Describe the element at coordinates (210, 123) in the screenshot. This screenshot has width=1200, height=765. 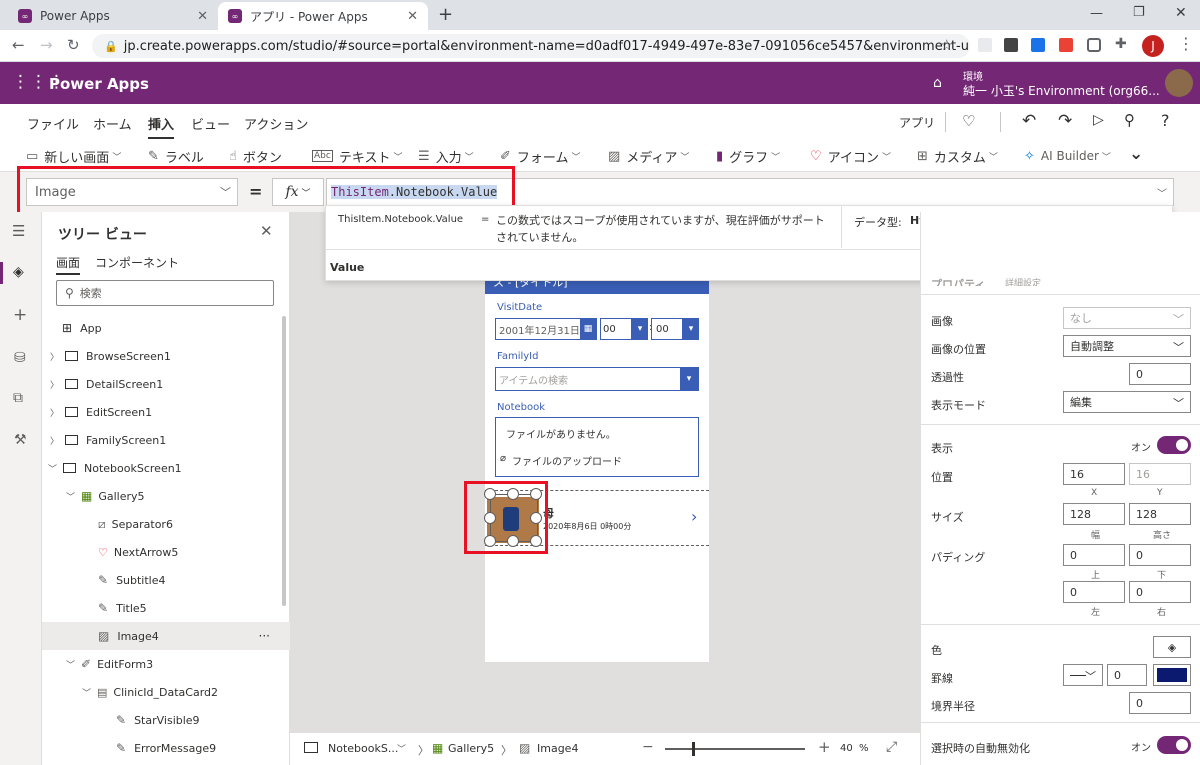
I see `menu-view: ビュー` at that location.